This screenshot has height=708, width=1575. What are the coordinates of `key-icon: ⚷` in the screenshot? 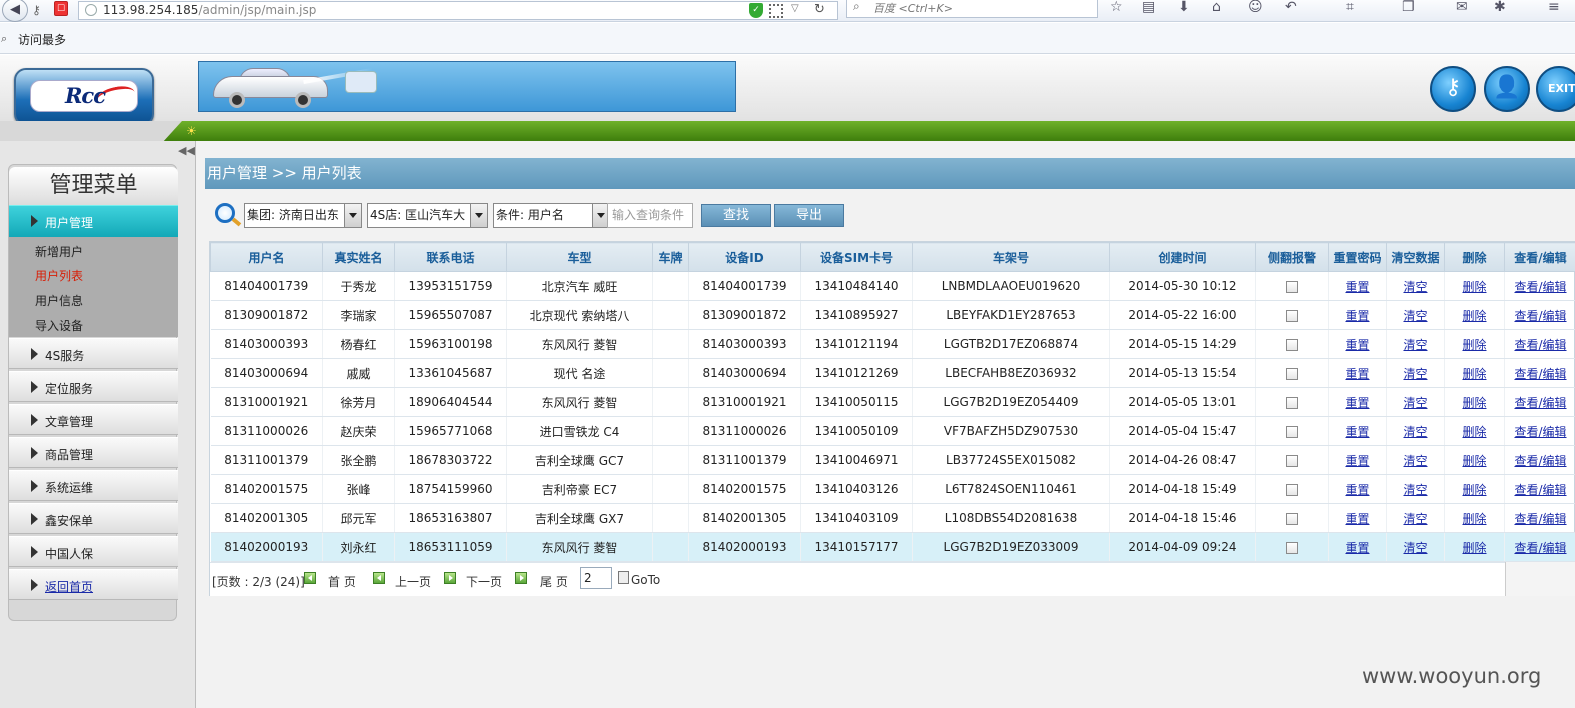 It's located at (36, 10).